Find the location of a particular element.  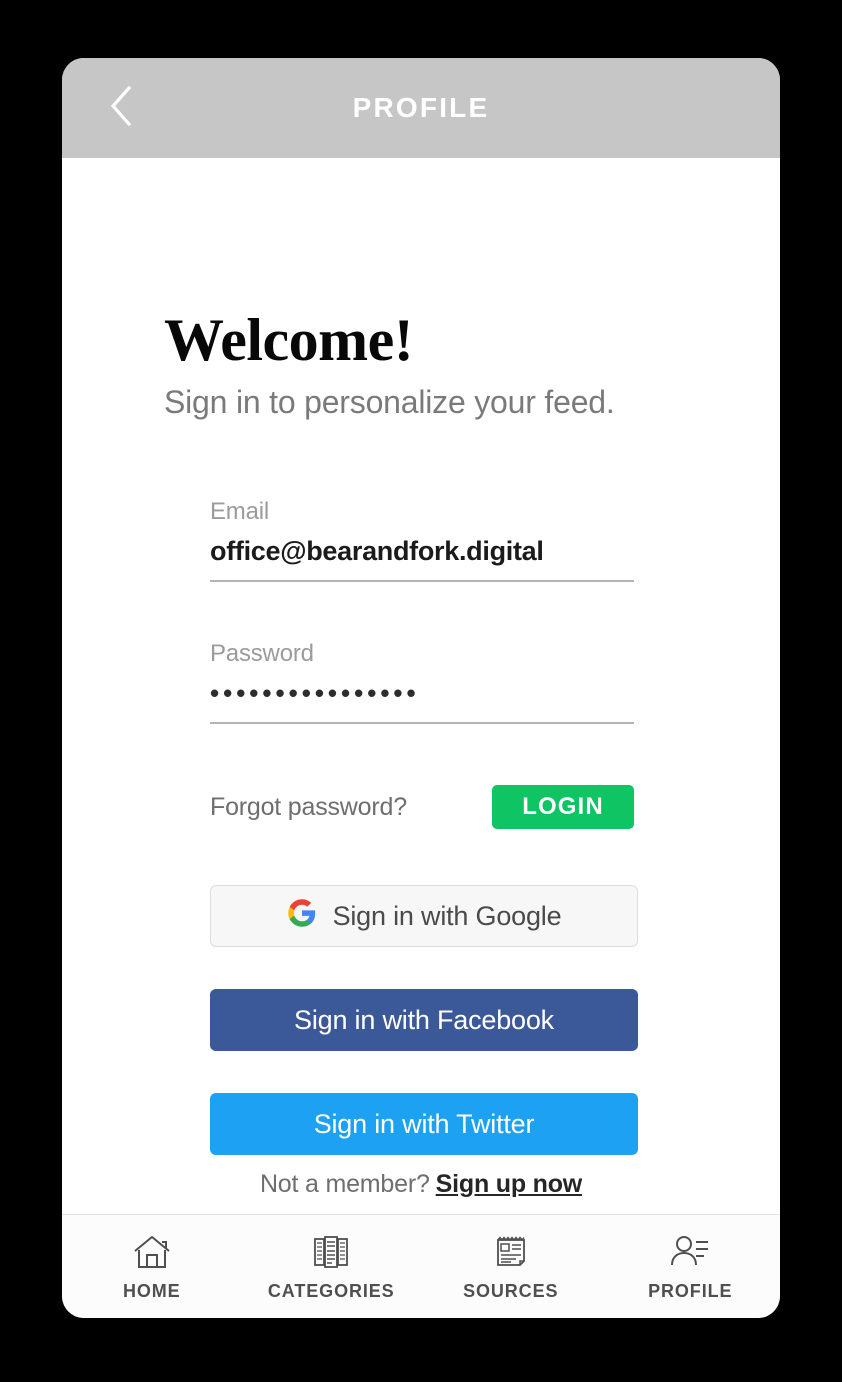

email-label: Email is located at coordinates (240, 511).